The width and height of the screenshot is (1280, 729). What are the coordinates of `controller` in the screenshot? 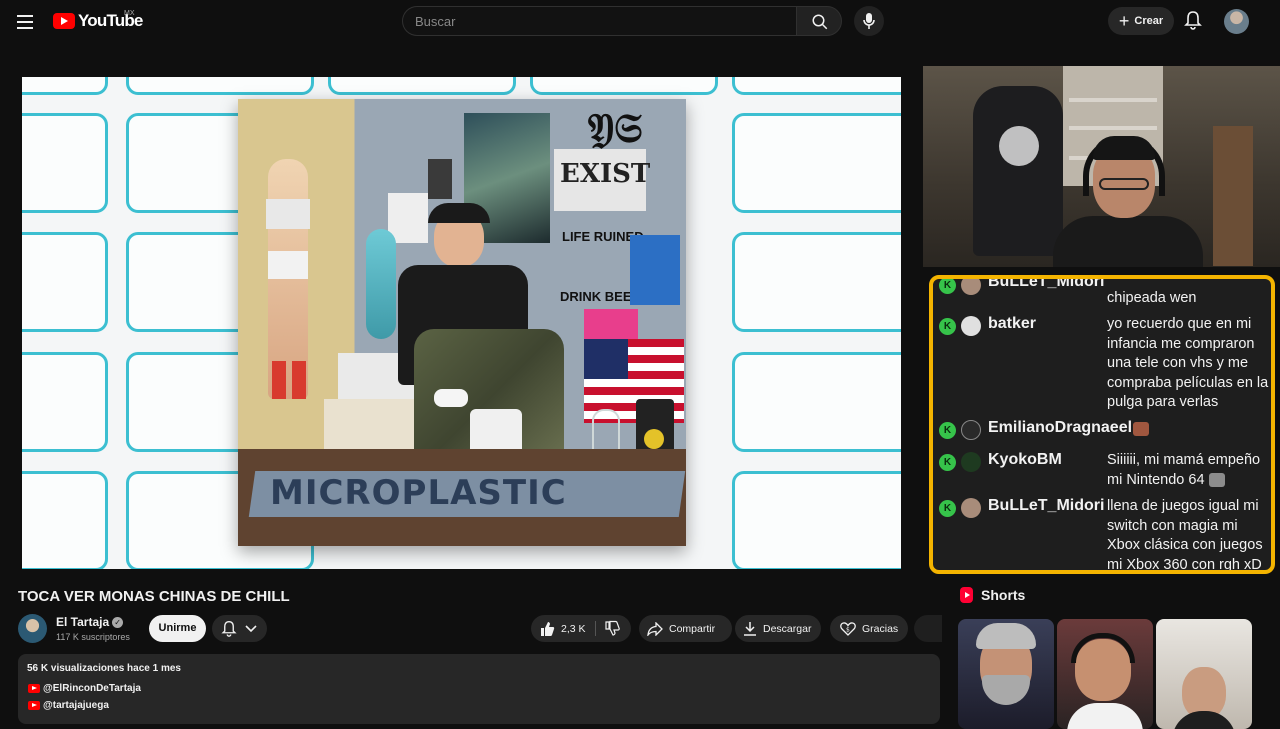 It's located at (451, 398).